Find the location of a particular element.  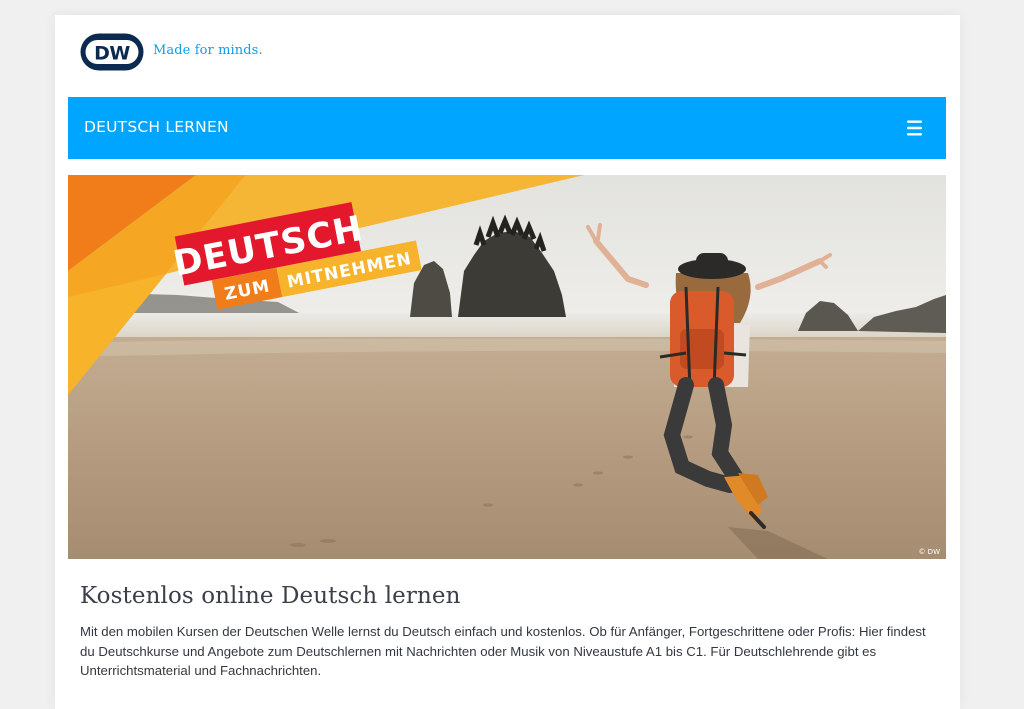

hamburger-menu-icon is located at coordinates (914, 128).